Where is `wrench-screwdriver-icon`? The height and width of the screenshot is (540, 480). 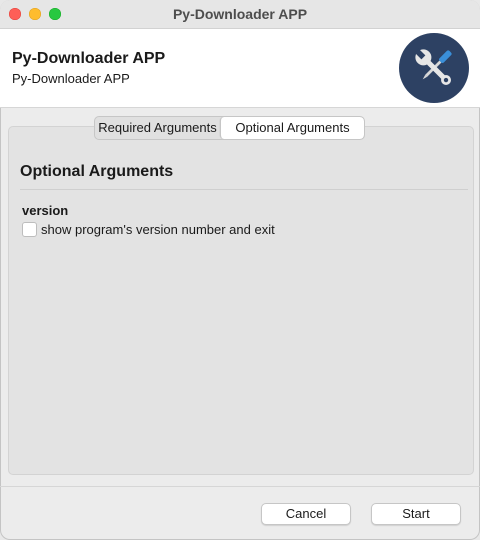
wrench-screwdriver-icon is located at coordinates (433, 67).